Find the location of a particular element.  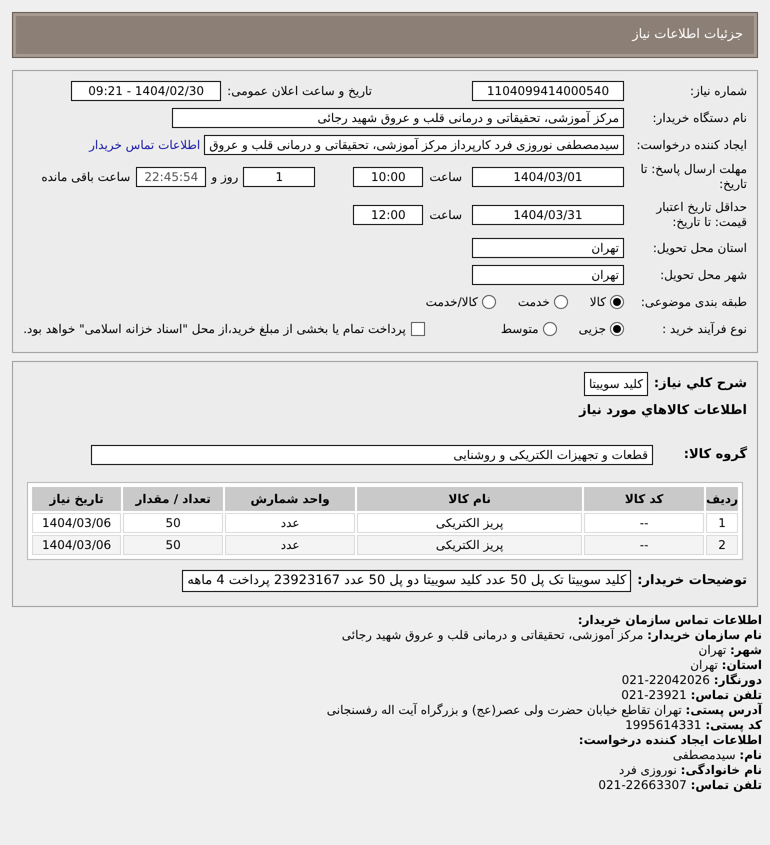

column-header: تعداد / مقدار is located at coordinates (173, 499).